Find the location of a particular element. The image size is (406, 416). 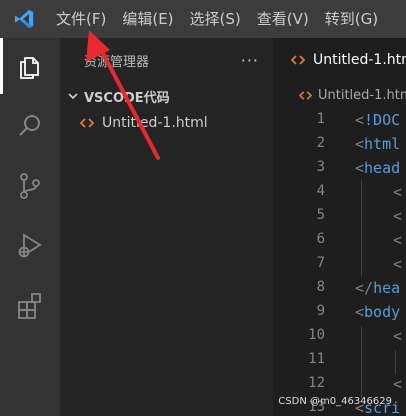

workspace-folder: VSCODE代码 is located at coordinates (166, 96).